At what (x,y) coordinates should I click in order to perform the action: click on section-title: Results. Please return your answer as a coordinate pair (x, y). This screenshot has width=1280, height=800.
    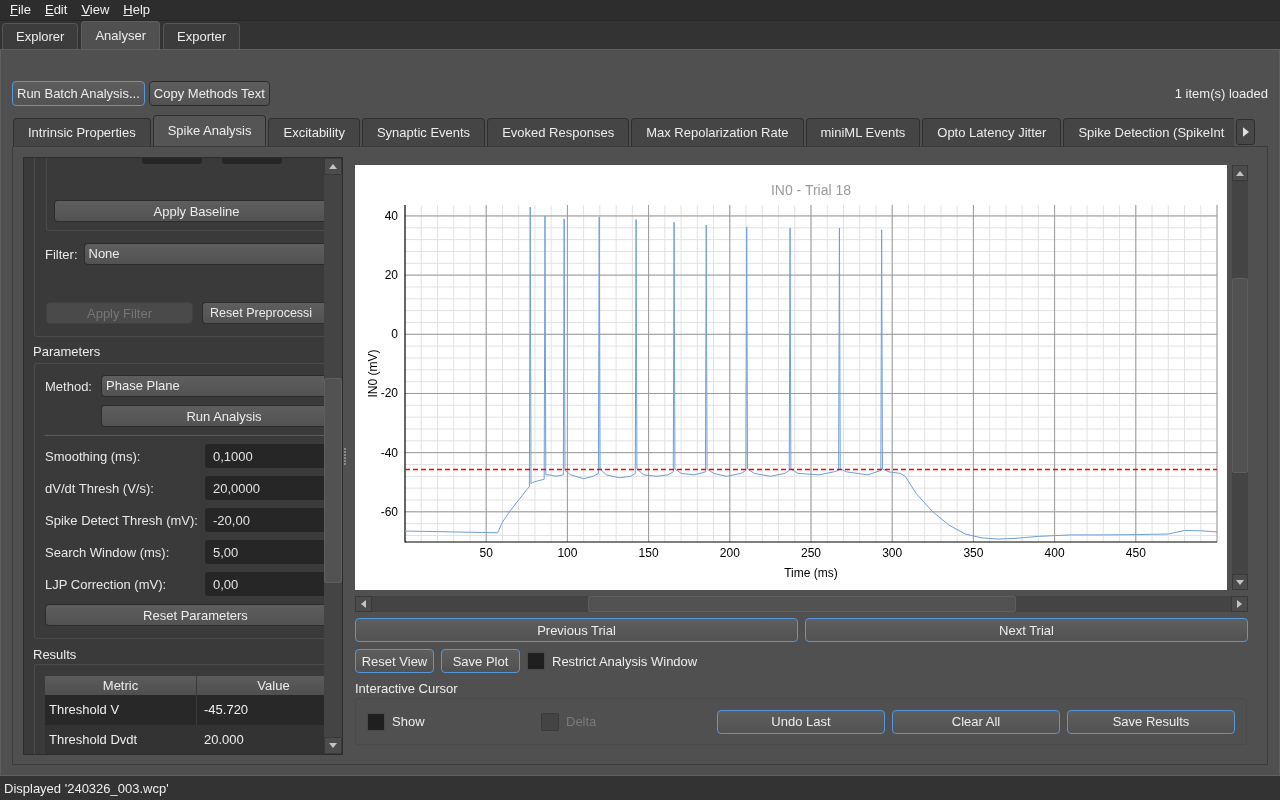
    Looking at the image, I should click on (55, 655).